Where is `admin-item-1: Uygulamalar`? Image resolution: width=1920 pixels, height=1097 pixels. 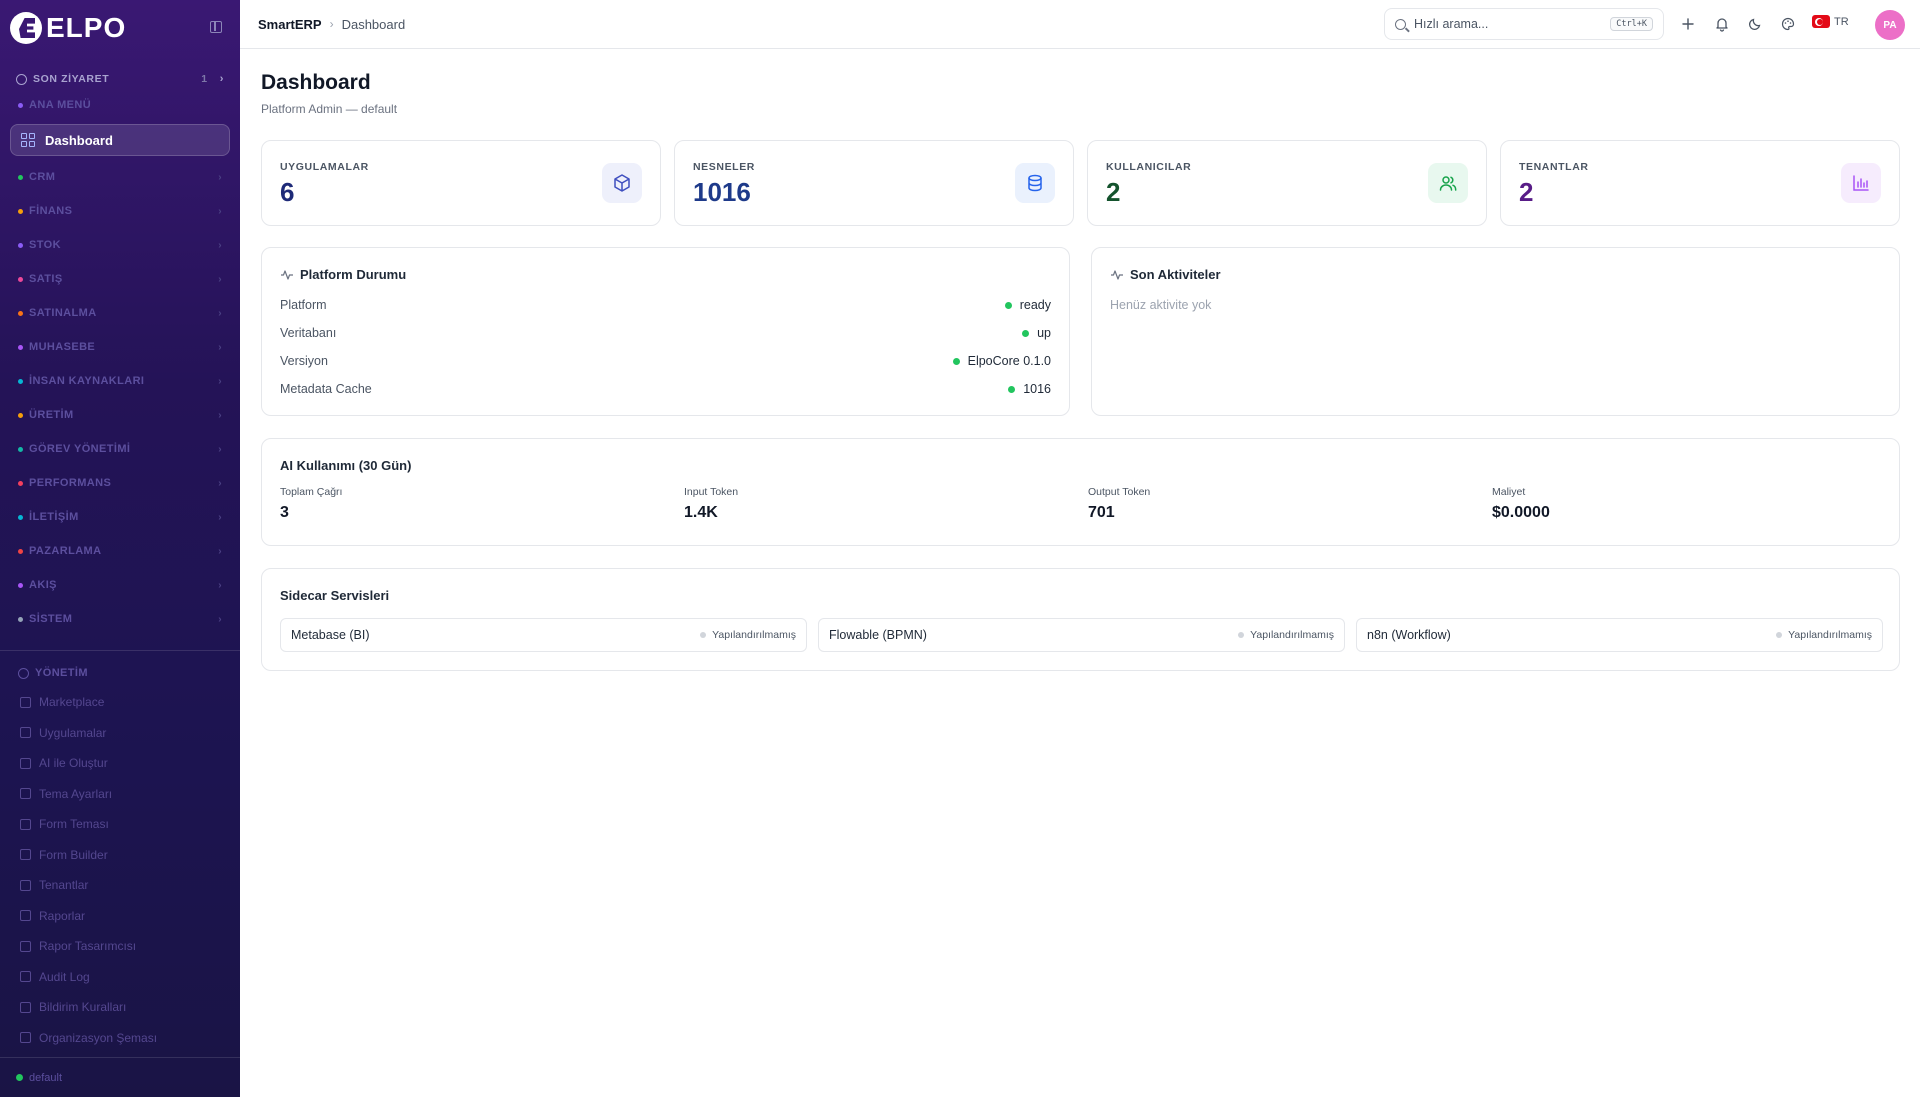 admin-item-1: Uygulamalar is located at coordinates (120, 733).